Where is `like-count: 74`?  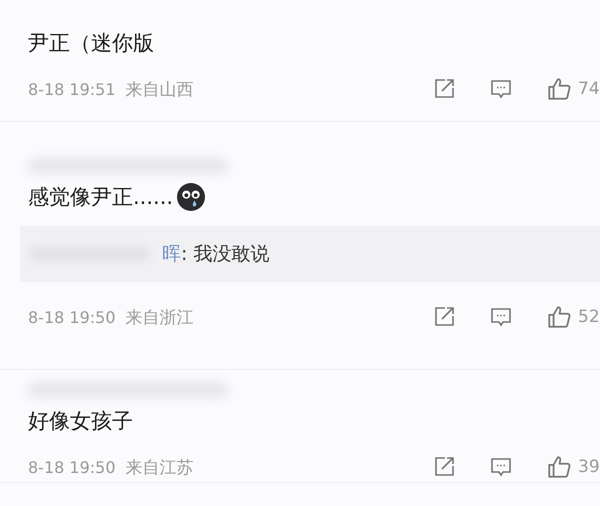
like-count: 74 is located at coordinates (589, 89).